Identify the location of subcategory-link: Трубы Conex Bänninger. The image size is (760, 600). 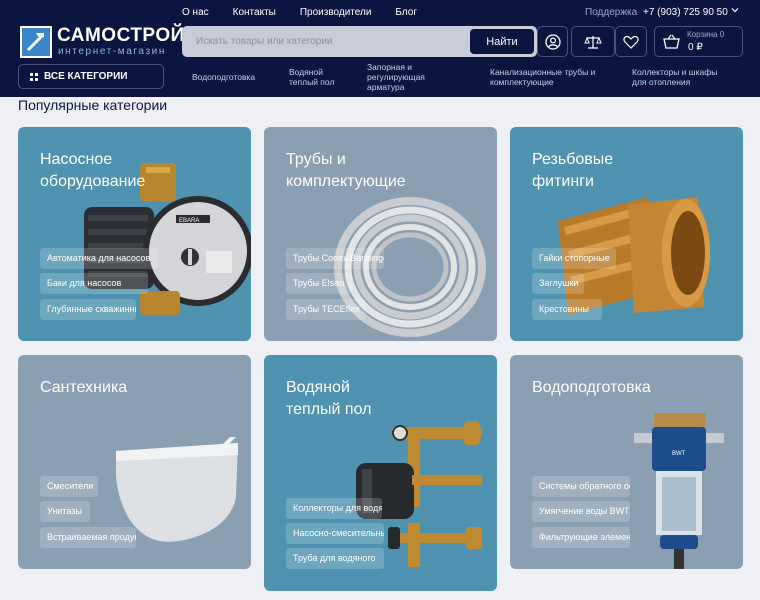
(335, 258).